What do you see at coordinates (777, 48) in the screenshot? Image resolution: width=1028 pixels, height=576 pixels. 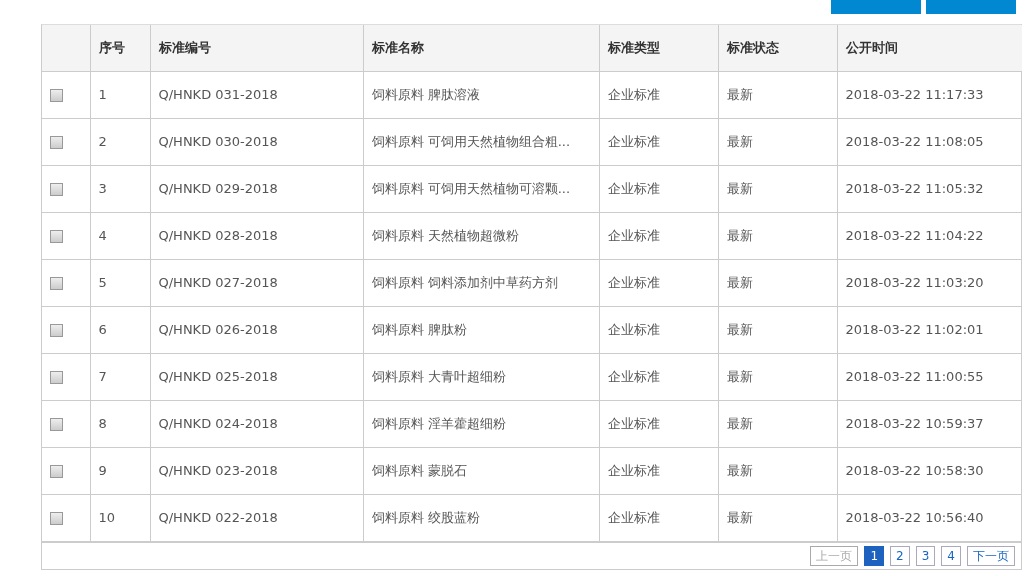 I see `column-header: 标准状态` at bounding box center [777, 48].